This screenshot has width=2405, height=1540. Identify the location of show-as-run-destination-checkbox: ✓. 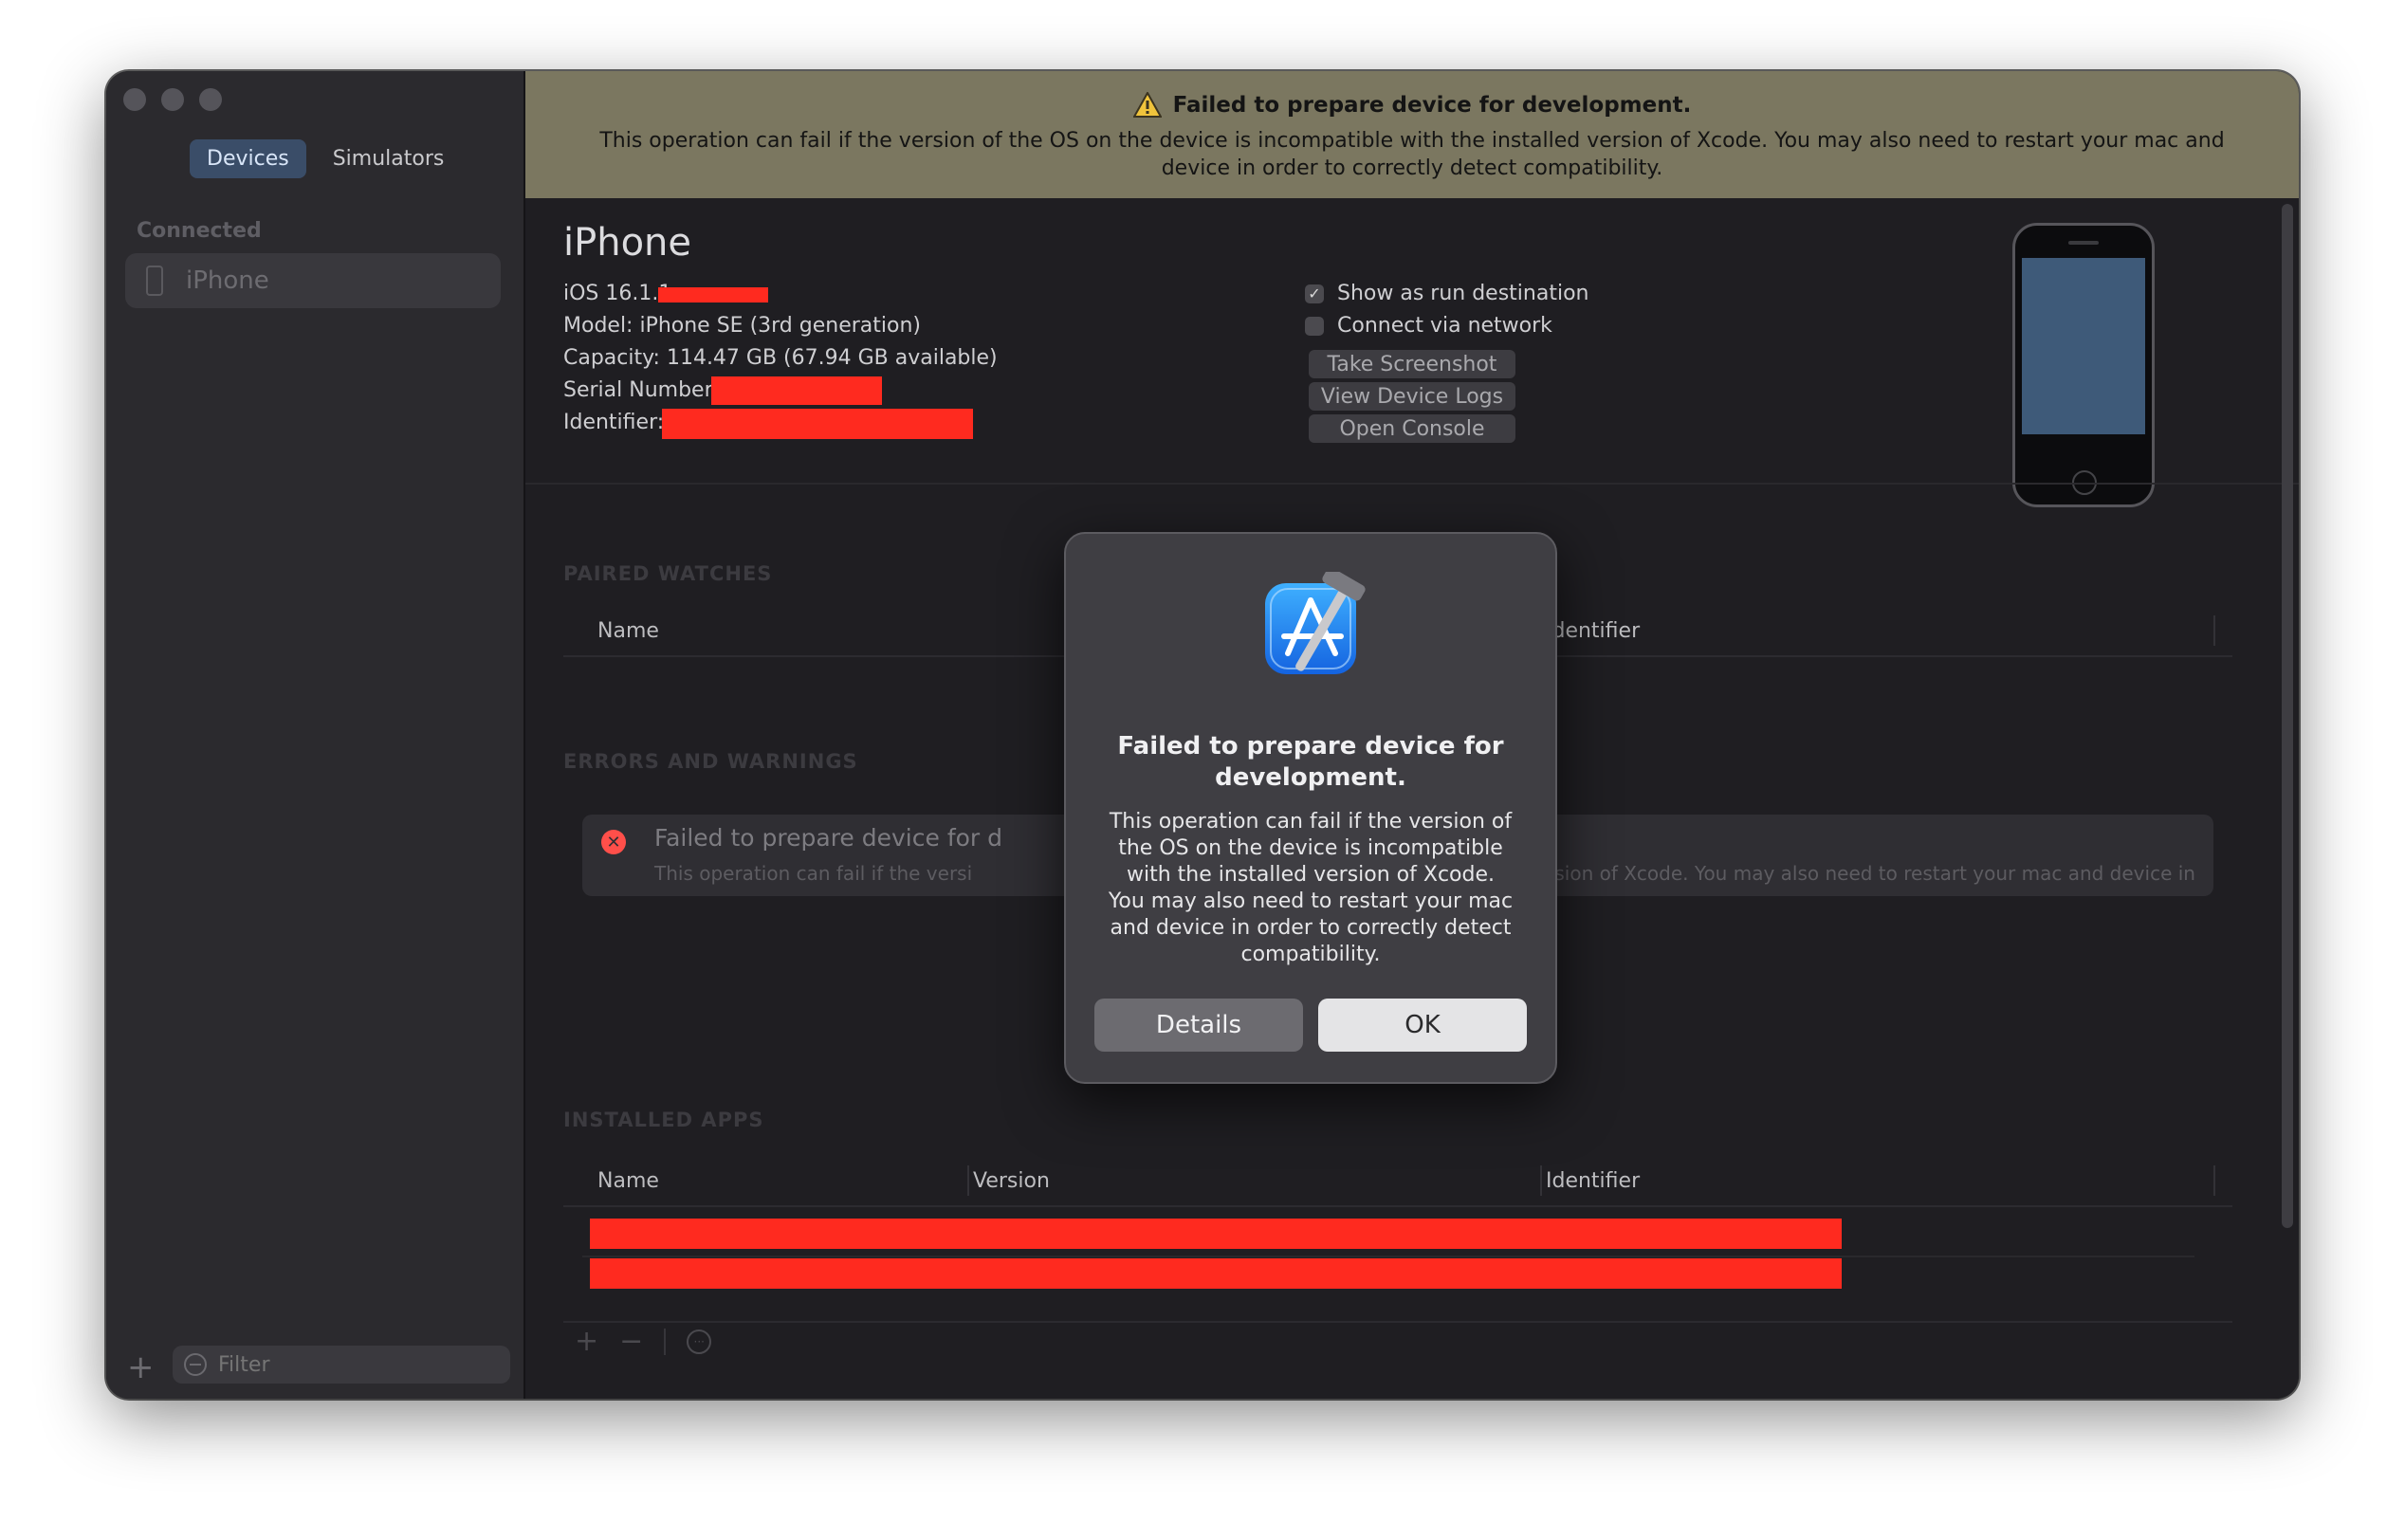
(1314, 293).